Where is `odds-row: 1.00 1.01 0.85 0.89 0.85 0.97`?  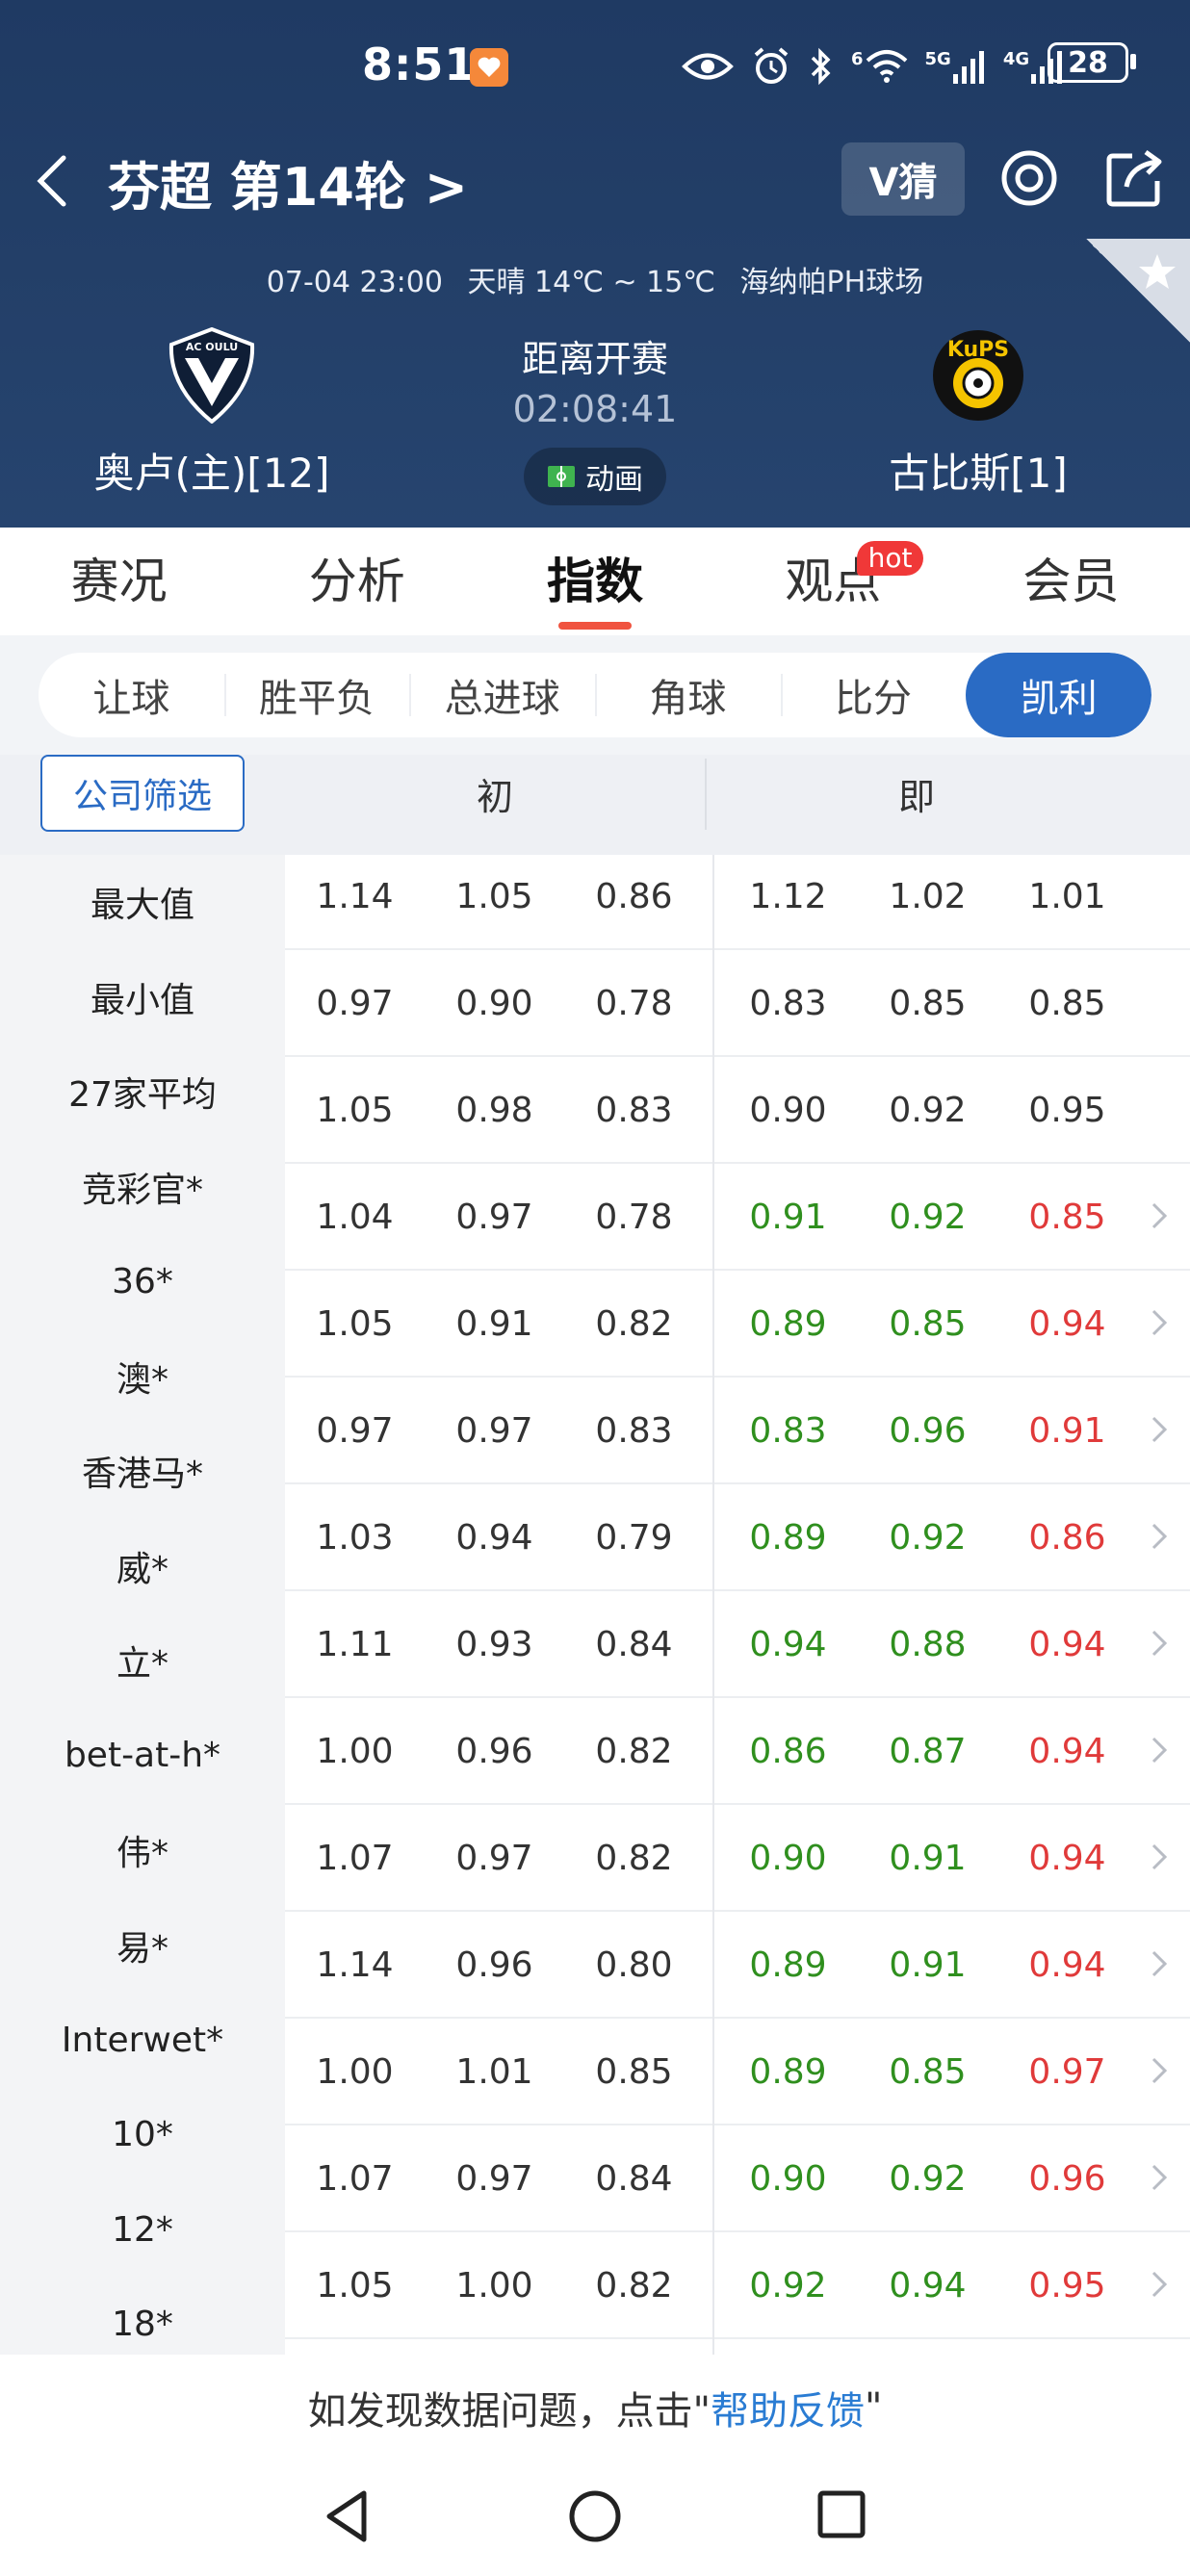
odds-row: 1.00 1.01 0.85 0.89 0.85 0.97 is located at coordinates (738, 2072).